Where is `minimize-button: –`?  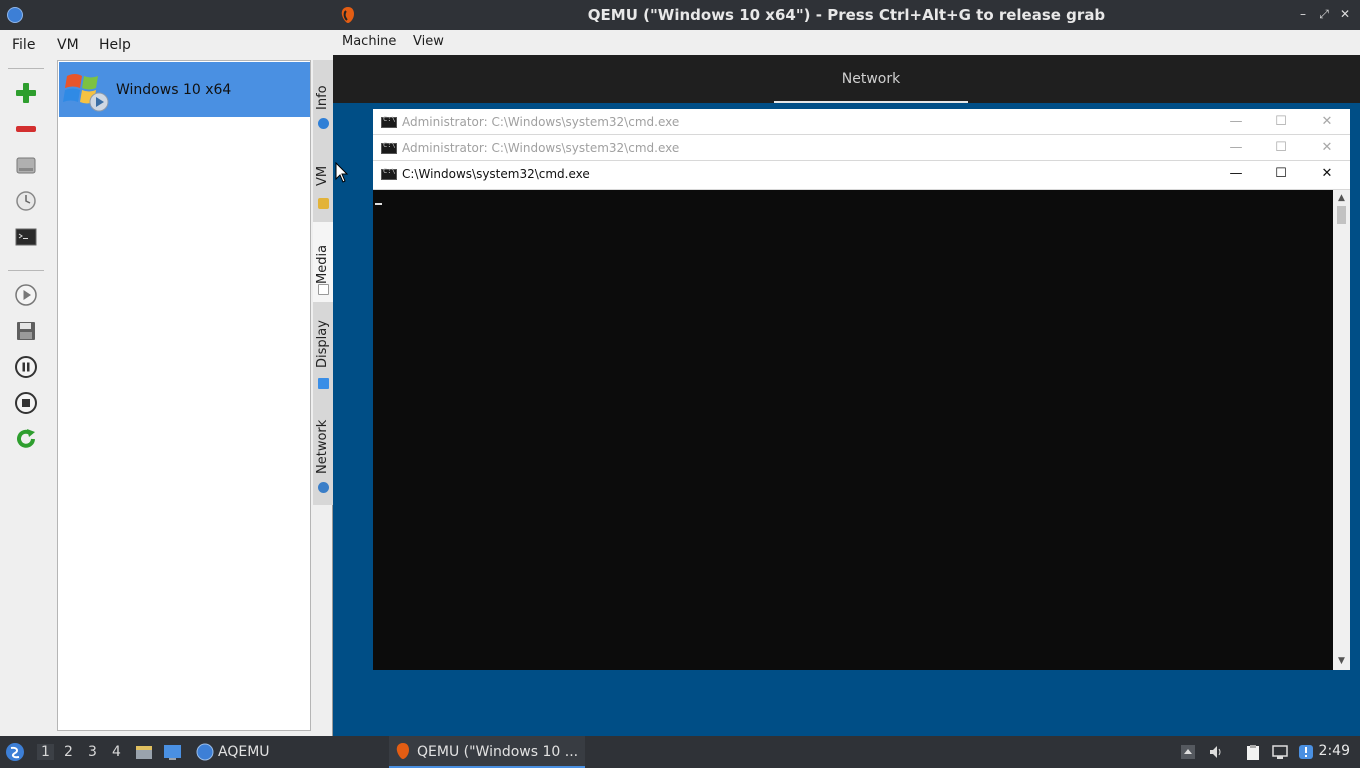
minimize-button: – is located at coordinates (1303, 14).